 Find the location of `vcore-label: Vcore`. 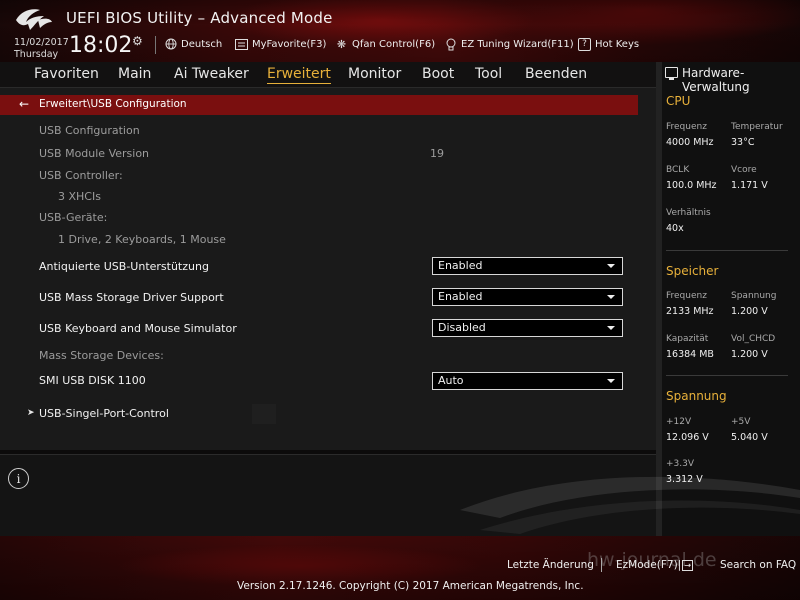

vcore-label: Vcore is located at coordinates (744, 170).